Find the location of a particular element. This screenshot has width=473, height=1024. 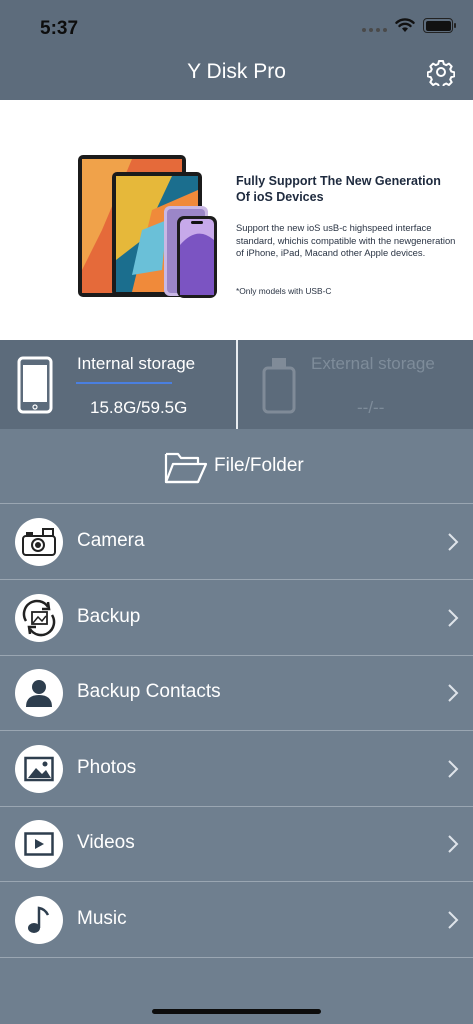

status-indicators is located at coordinates (409, 25).